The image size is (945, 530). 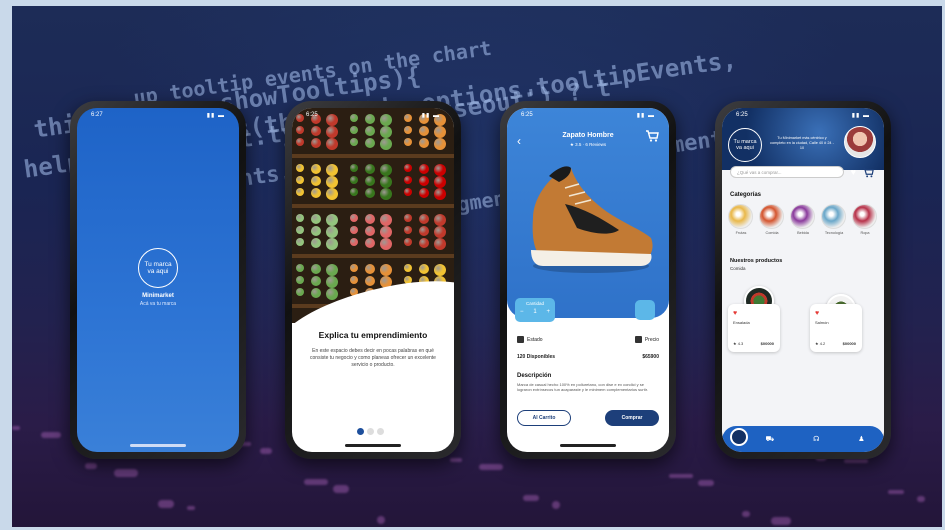 What do you see at coordinates (638, 339) in the screenshot?
I see `price-icon` at bounding box center [638, 339].